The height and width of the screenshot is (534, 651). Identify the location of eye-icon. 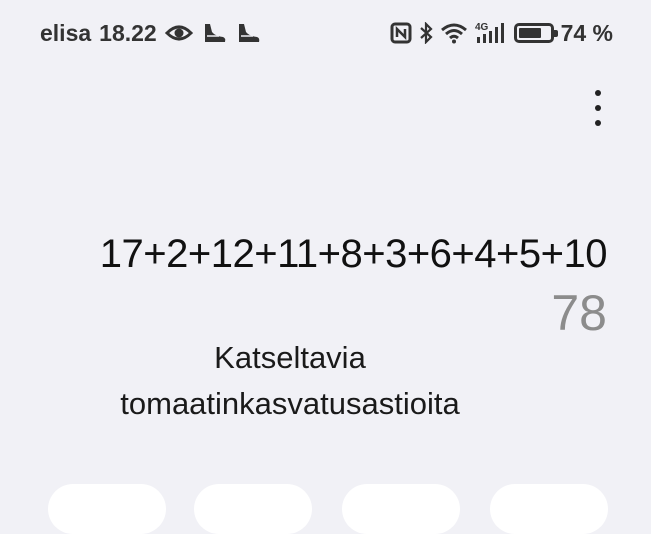
(178, 33).